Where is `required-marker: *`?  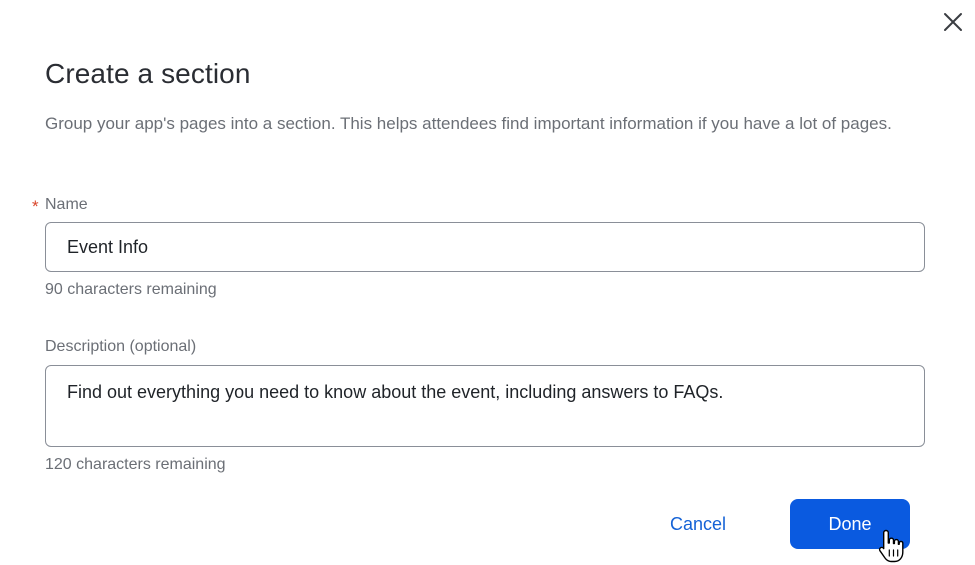 required-marker: * is located at coordinates (35, 206).